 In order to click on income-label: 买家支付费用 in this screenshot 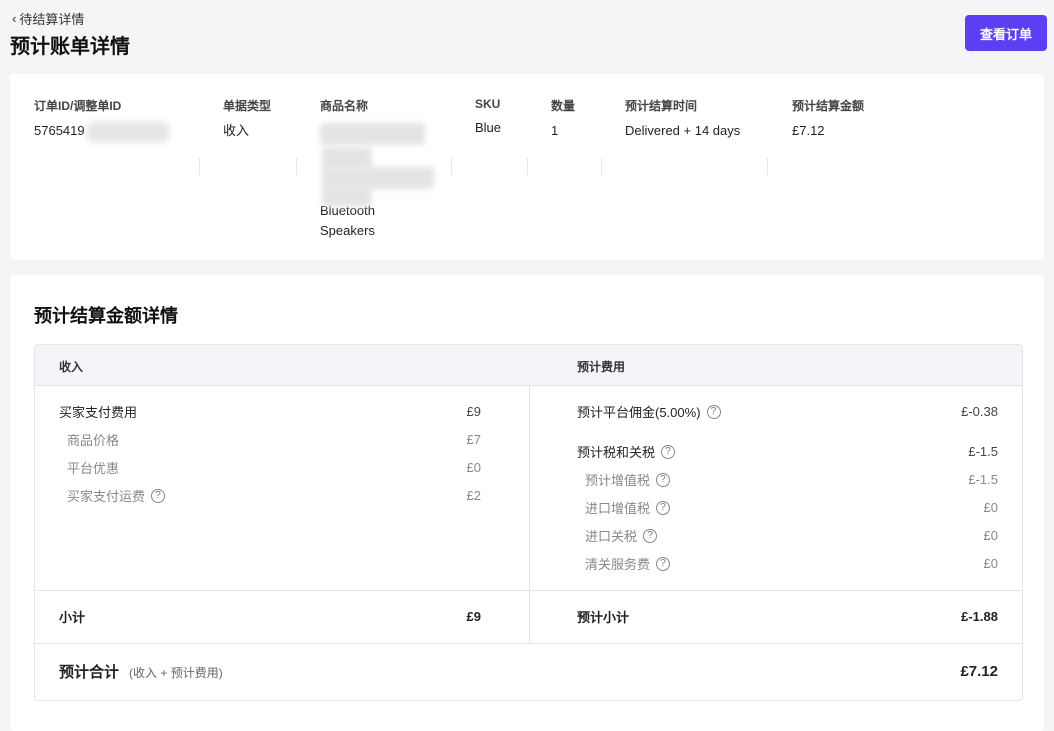, I will do `click(98, 412)`.